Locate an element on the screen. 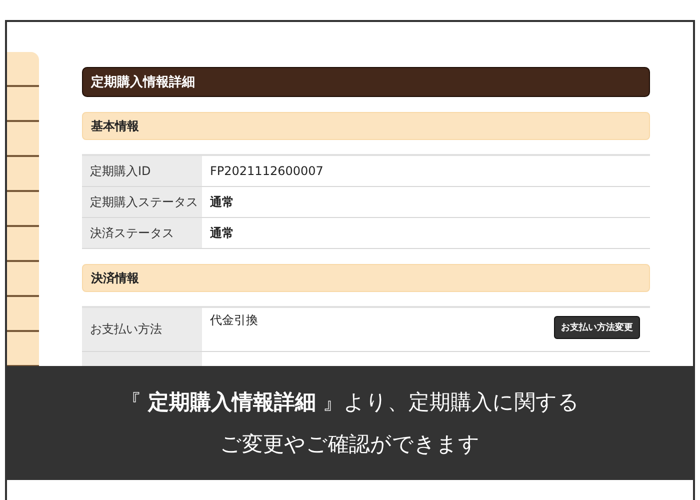 The width and height of the screenshot is (700, 500). value-text: 代金引換 is located at coordinates (234, 320).